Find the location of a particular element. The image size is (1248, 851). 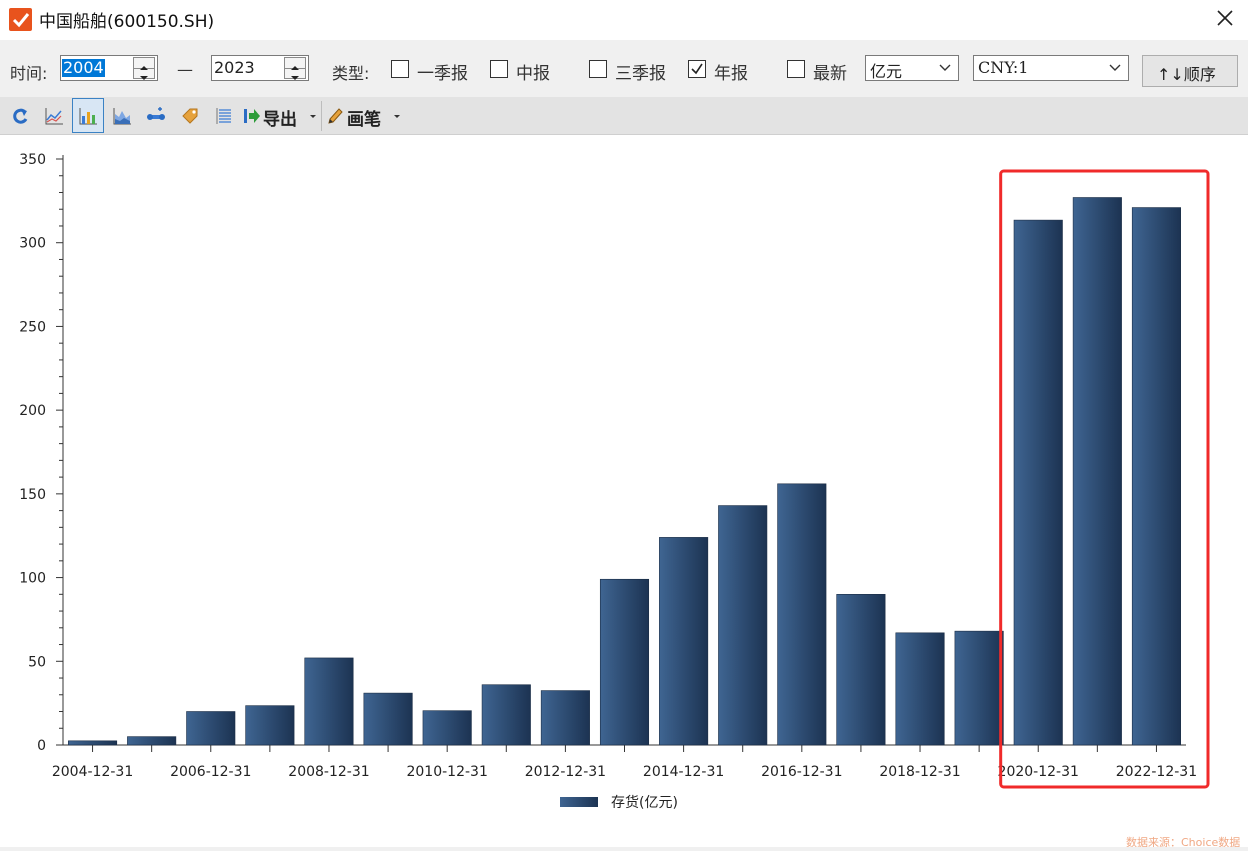

x-tick-label: 2016-12-31 is located at coordinates (801, 772).